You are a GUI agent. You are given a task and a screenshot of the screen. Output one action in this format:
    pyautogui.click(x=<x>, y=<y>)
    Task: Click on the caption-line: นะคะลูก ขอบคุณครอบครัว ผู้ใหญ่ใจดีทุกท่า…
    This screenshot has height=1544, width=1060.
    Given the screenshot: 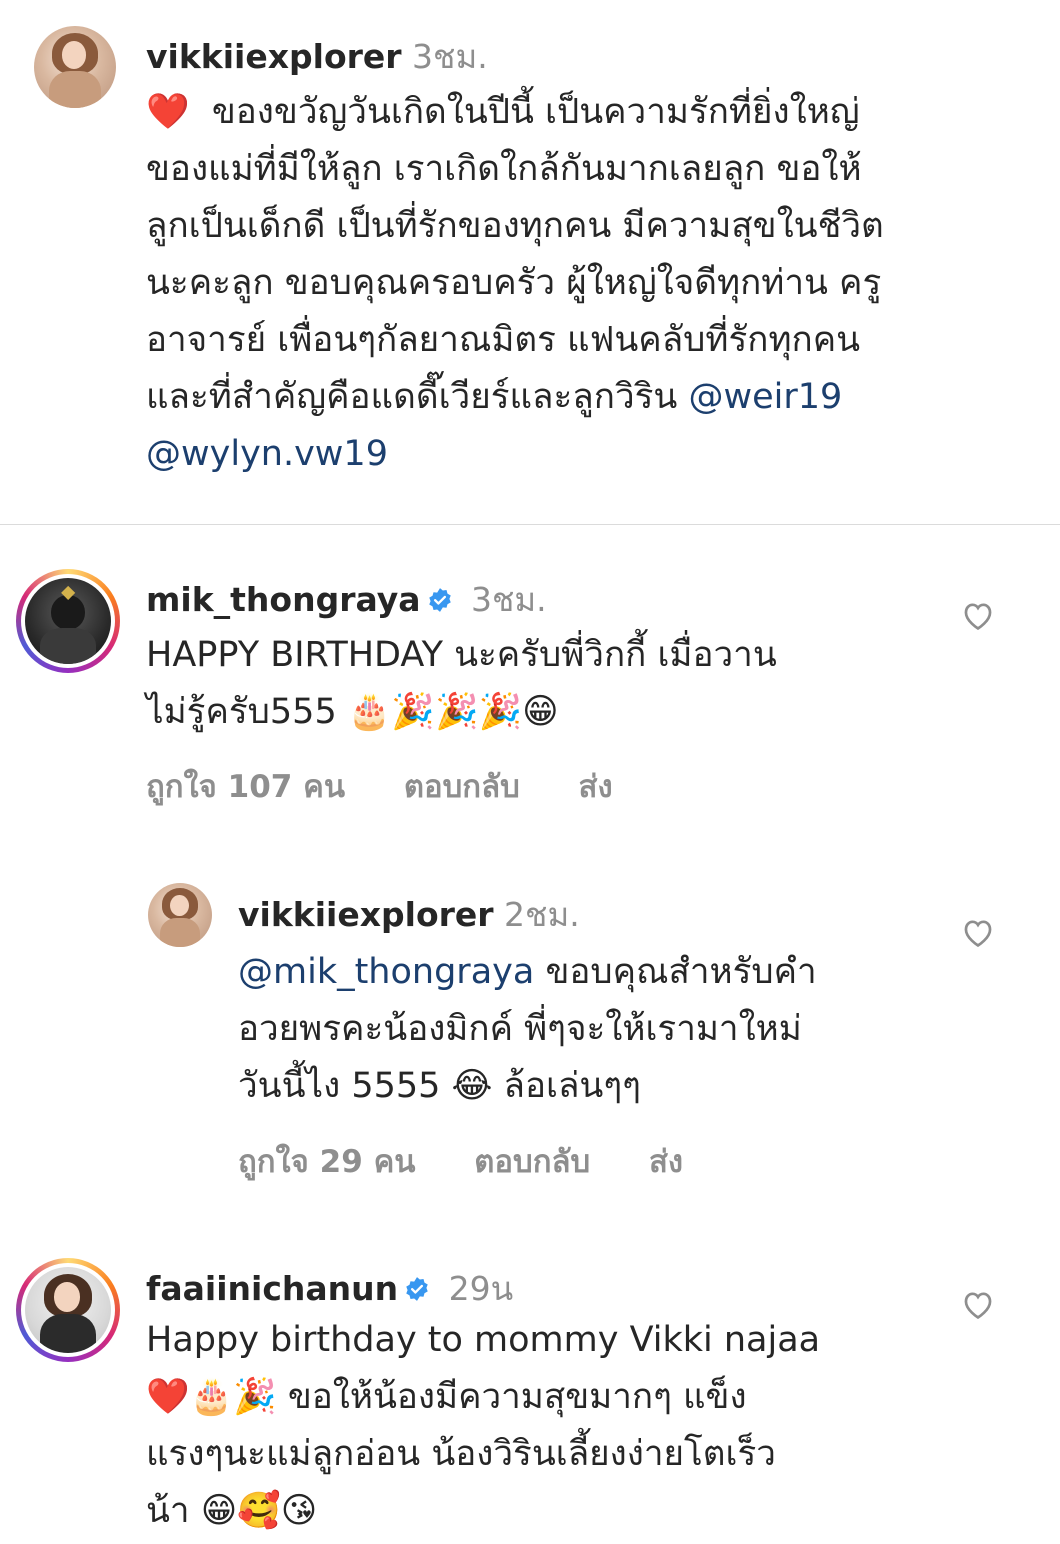 What is the action you would take?
    pyautogui.click(x=514, y=283)
    